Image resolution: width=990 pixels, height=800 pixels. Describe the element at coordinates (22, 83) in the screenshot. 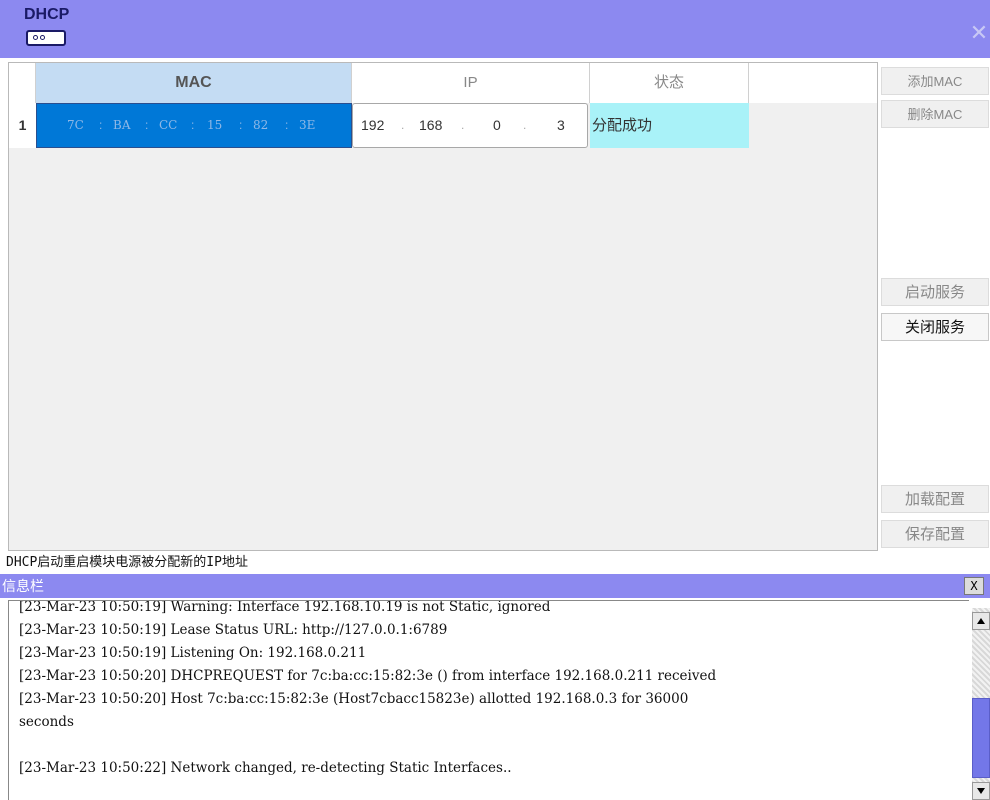

I see `row-number-header` at that location.